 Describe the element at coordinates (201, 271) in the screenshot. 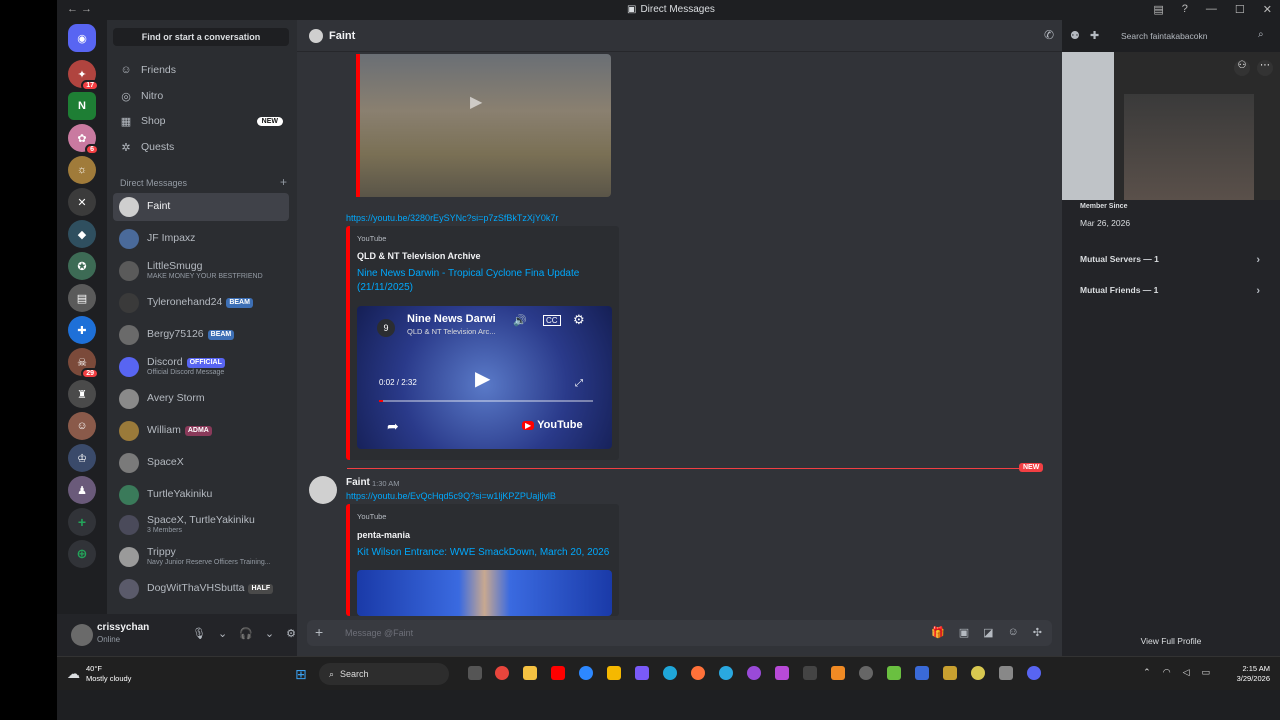

I see `dm-item: LittleSmugg MAKE MONEY YOUR BESTFRIEND` at that location.